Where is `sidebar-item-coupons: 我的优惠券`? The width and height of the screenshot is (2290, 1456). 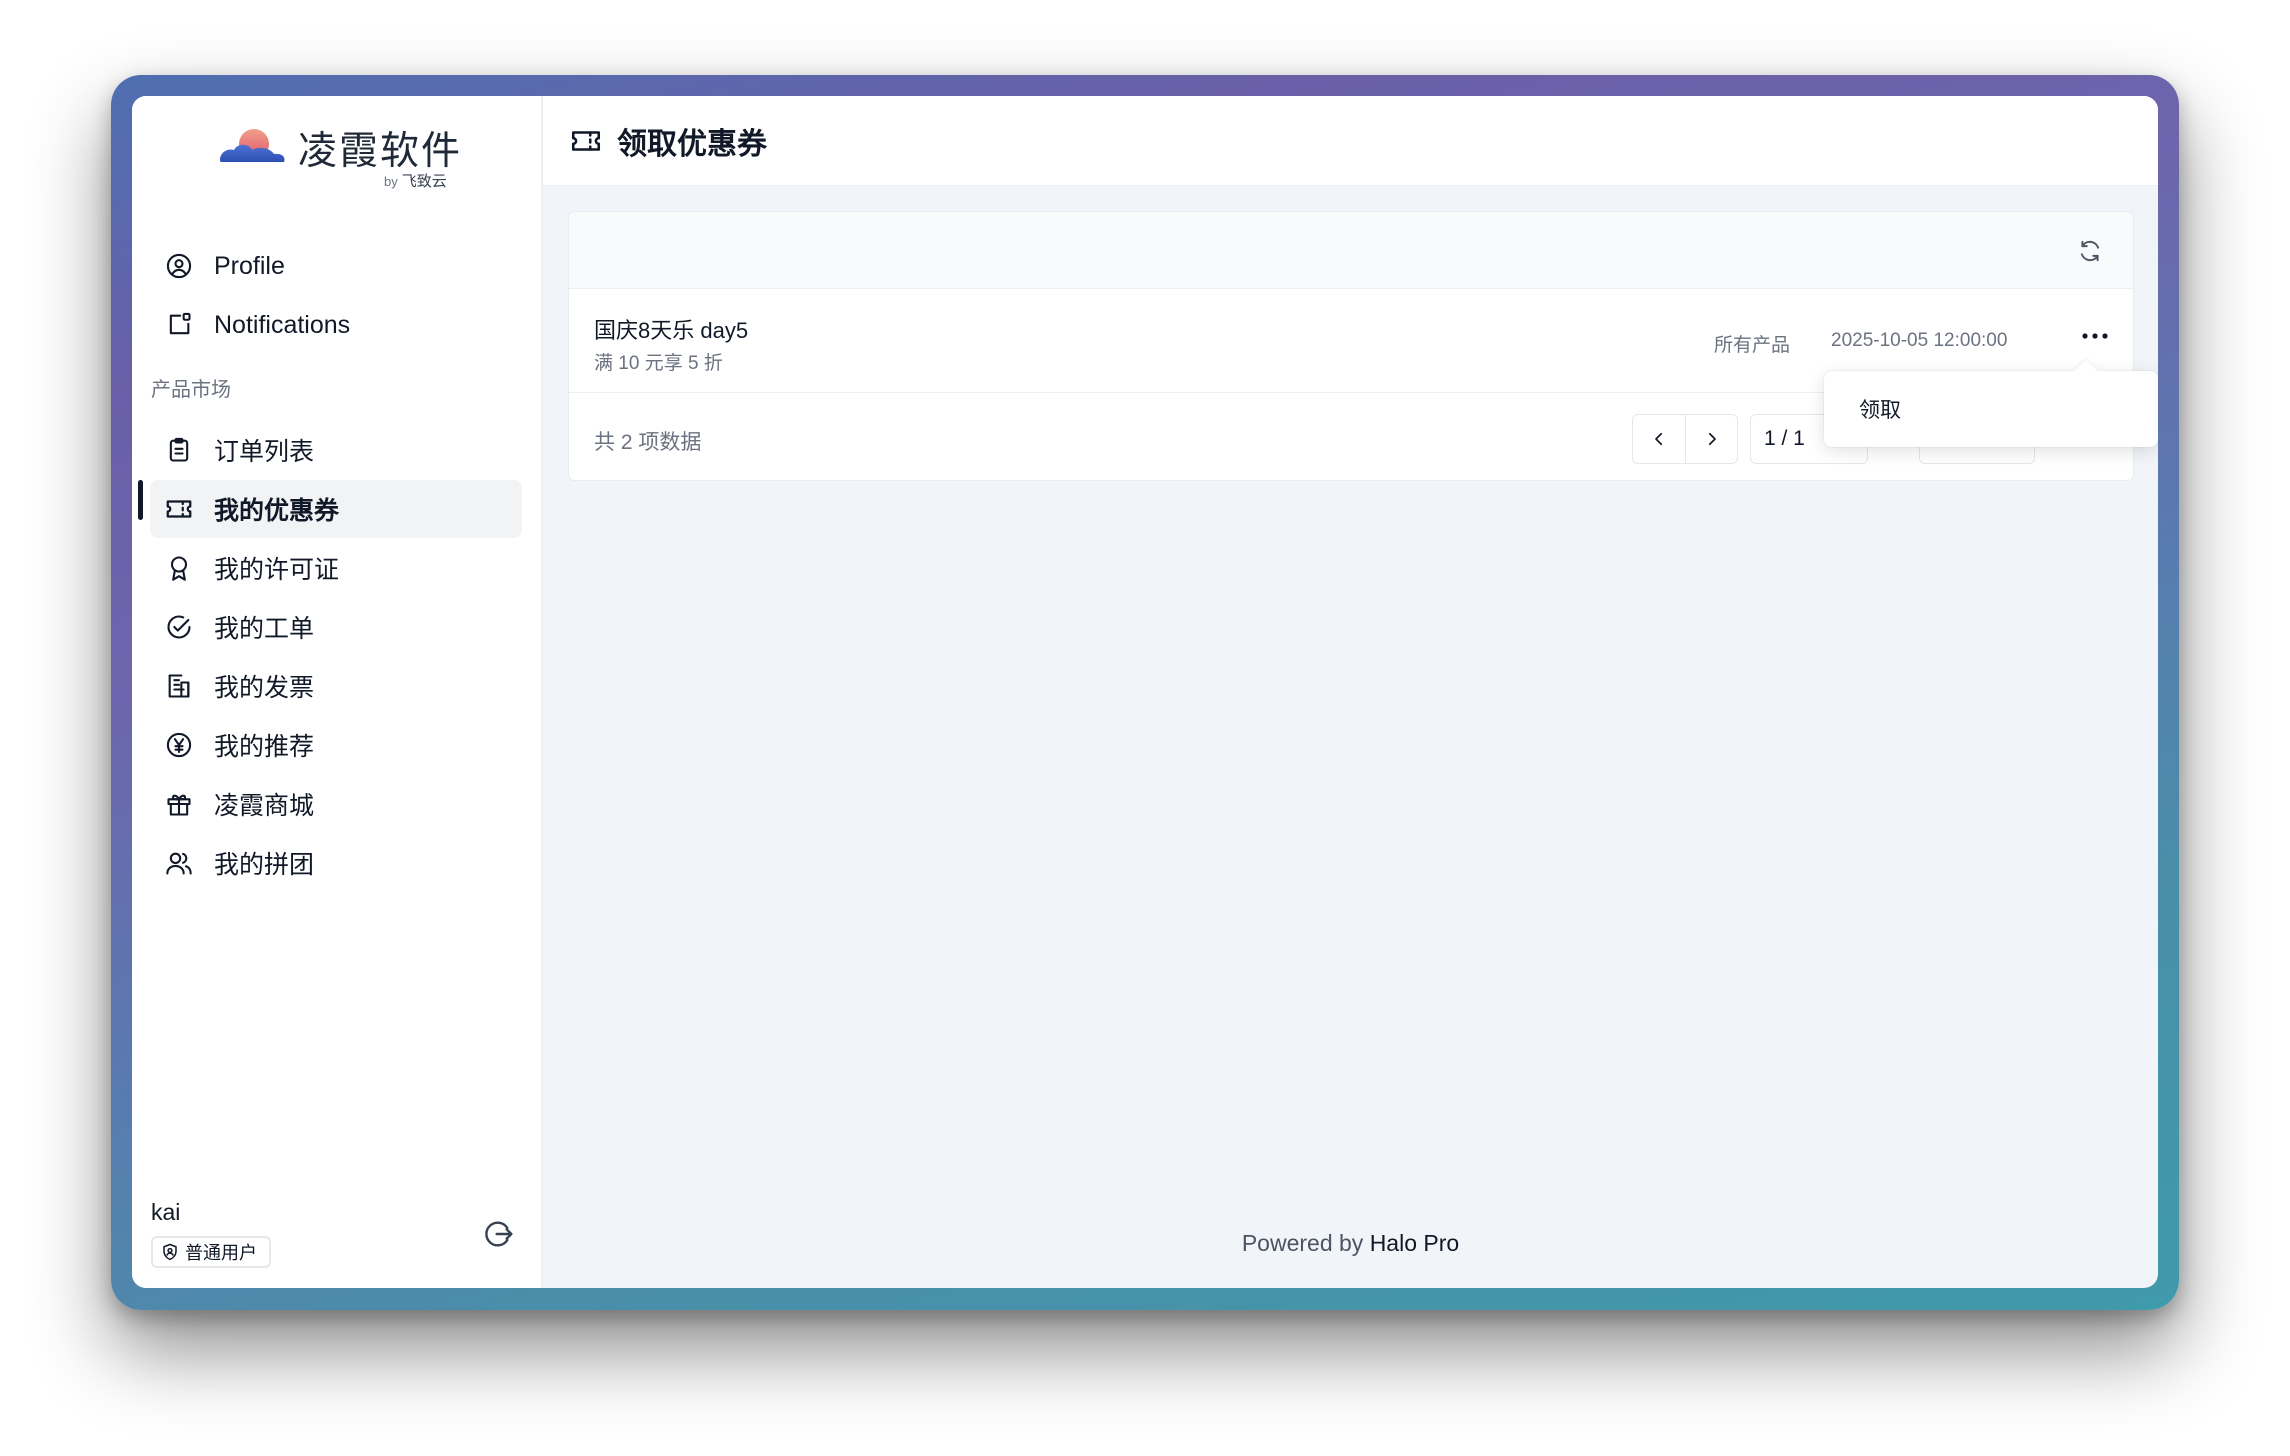
sidebar-item-coupons: 我的优惠券 is located at coordinates (336, 509).